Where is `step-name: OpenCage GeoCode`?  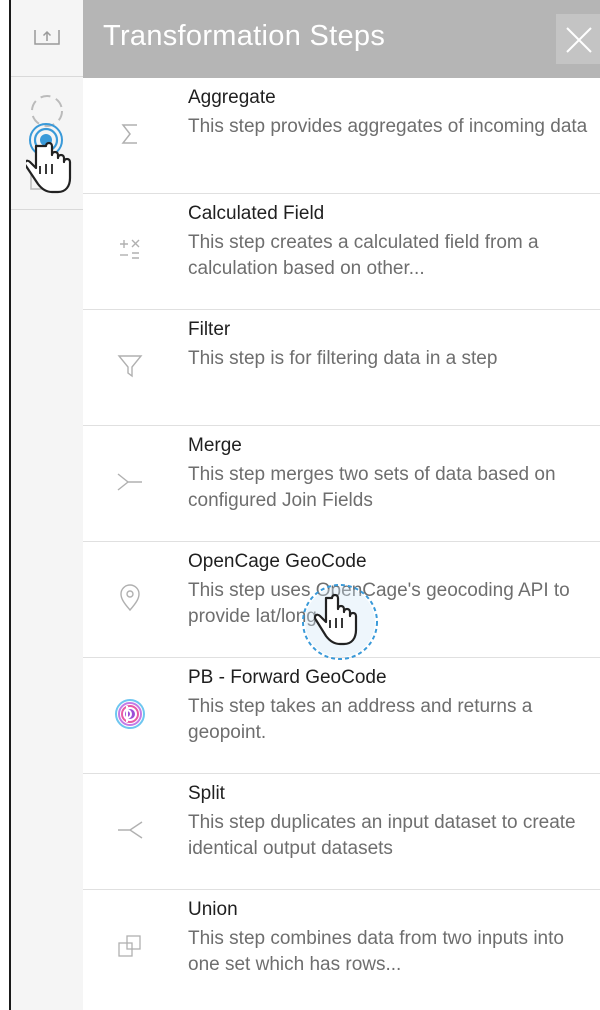 step-name: OpenCage GeoCode is located at coordinates (277, 561).